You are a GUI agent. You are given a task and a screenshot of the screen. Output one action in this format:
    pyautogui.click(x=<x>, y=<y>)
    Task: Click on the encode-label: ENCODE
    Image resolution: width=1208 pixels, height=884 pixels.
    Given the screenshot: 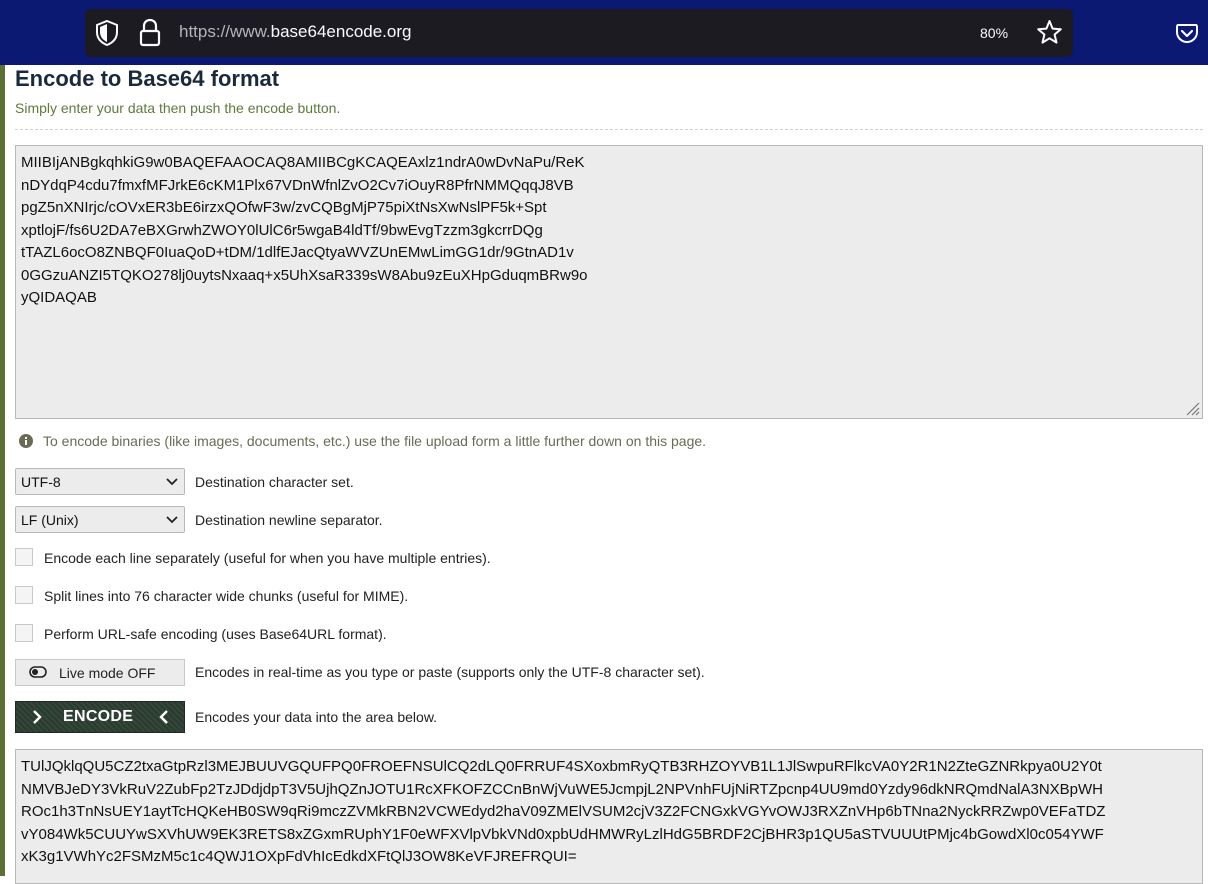 What is the action you would take?
    pyautogui.click(x=98, y=716)
    